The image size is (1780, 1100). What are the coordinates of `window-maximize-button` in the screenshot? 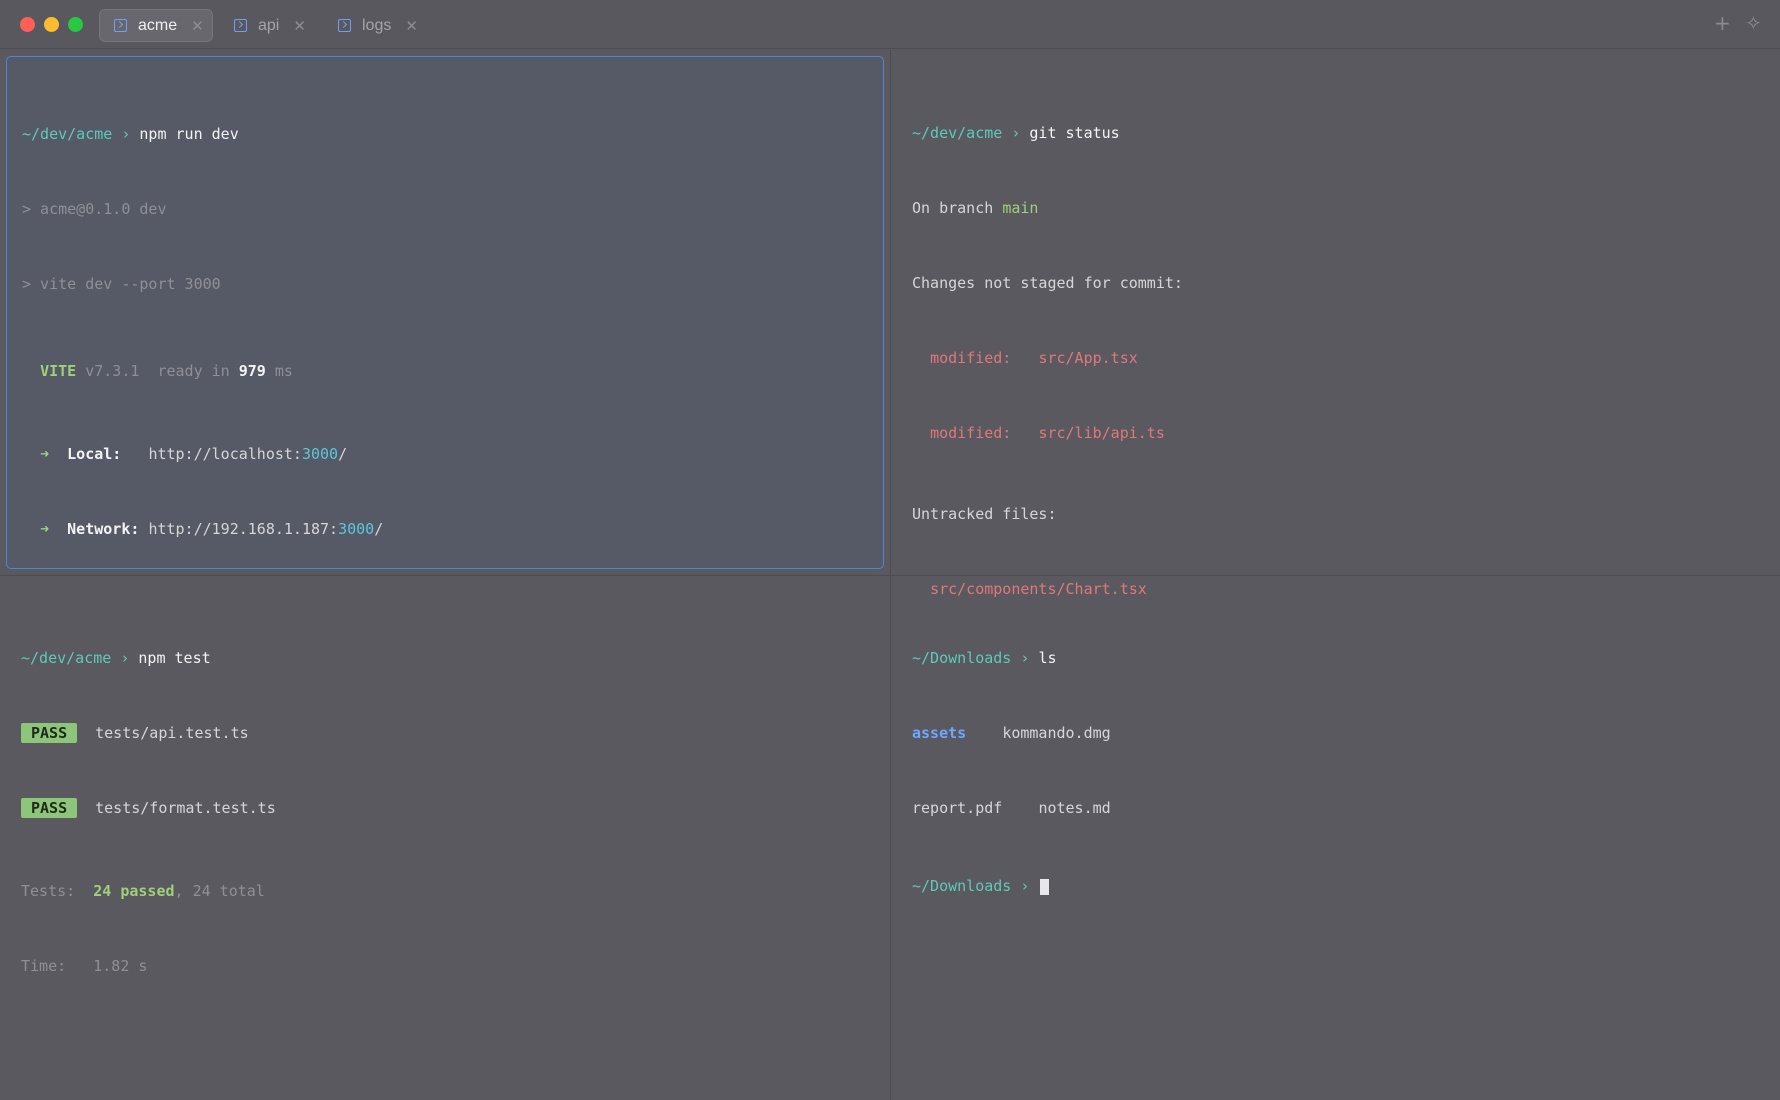 It's located at (75, 24).